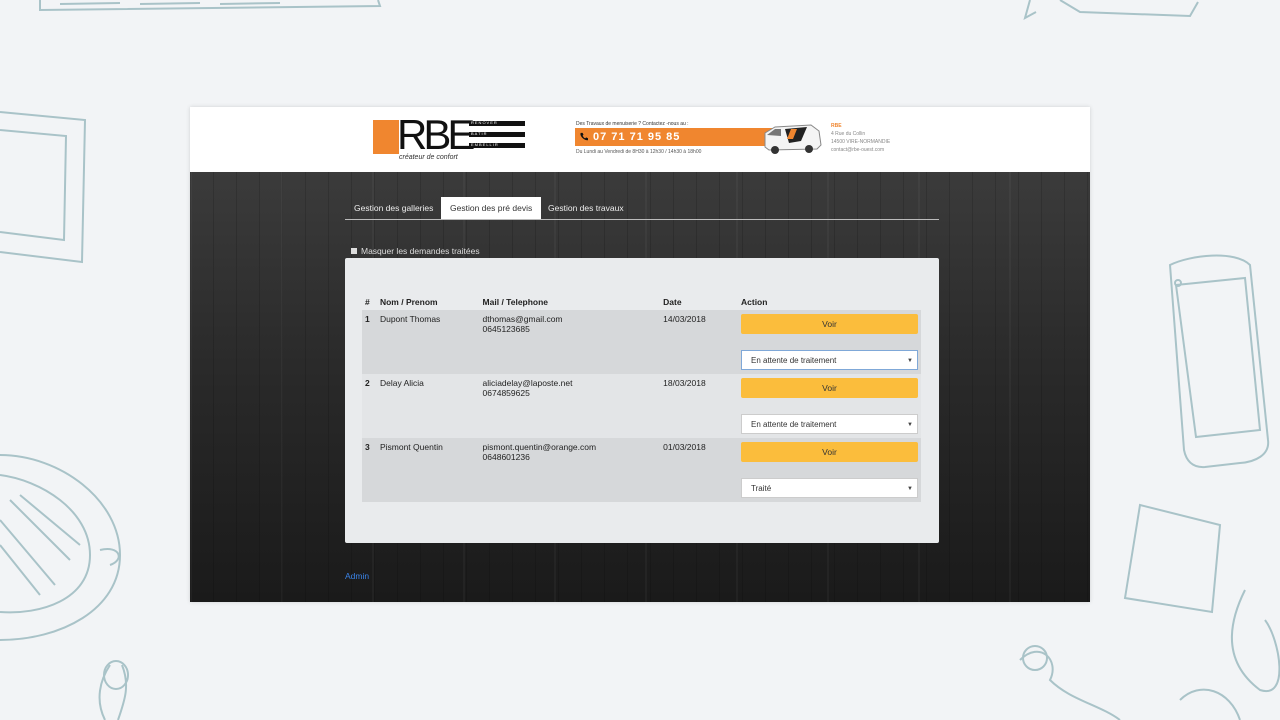  I want to click on banner-phone-number: 07 71 71 95 85, so click(637, 137).